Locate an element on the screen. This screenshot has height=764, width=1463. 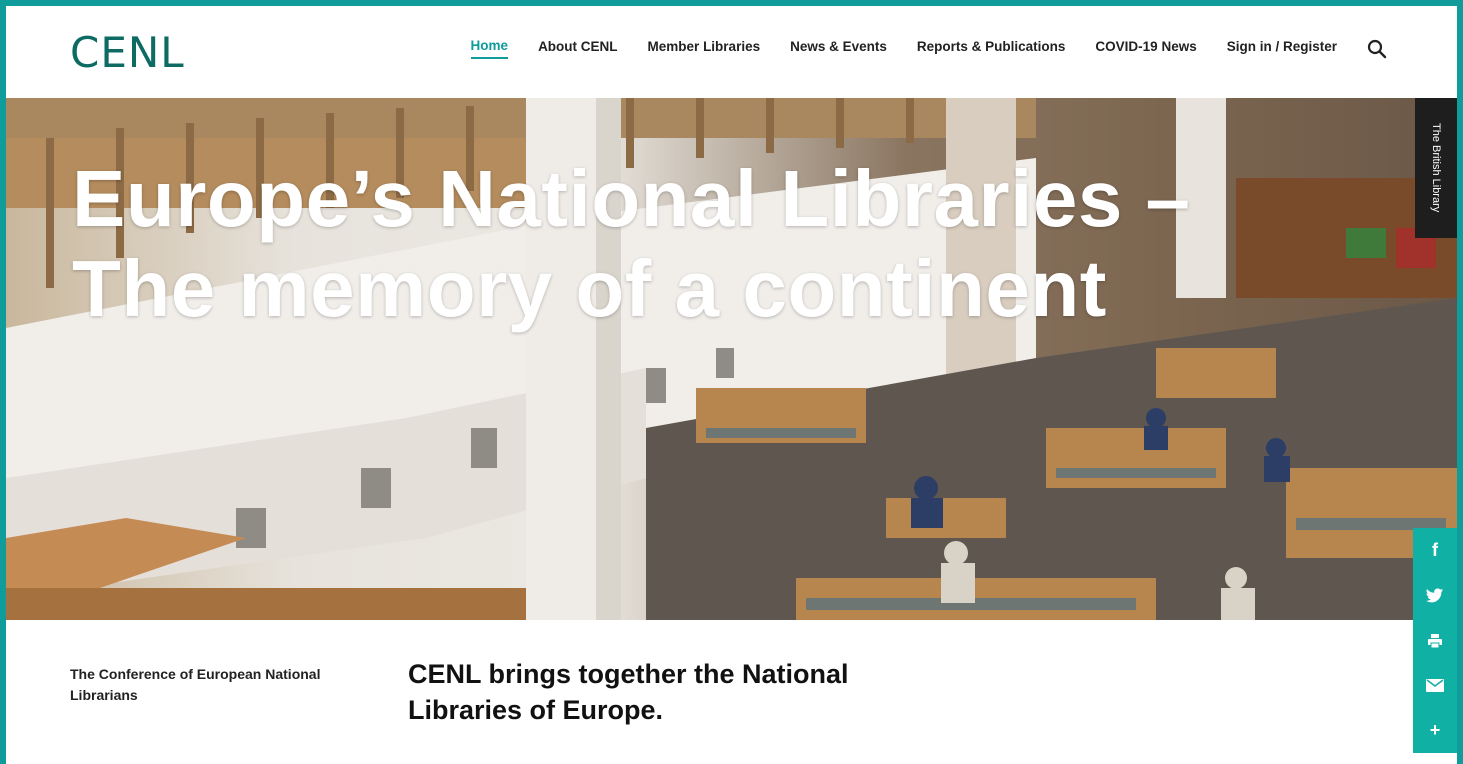
nav-home: Home is located at coordinates (489, 48).